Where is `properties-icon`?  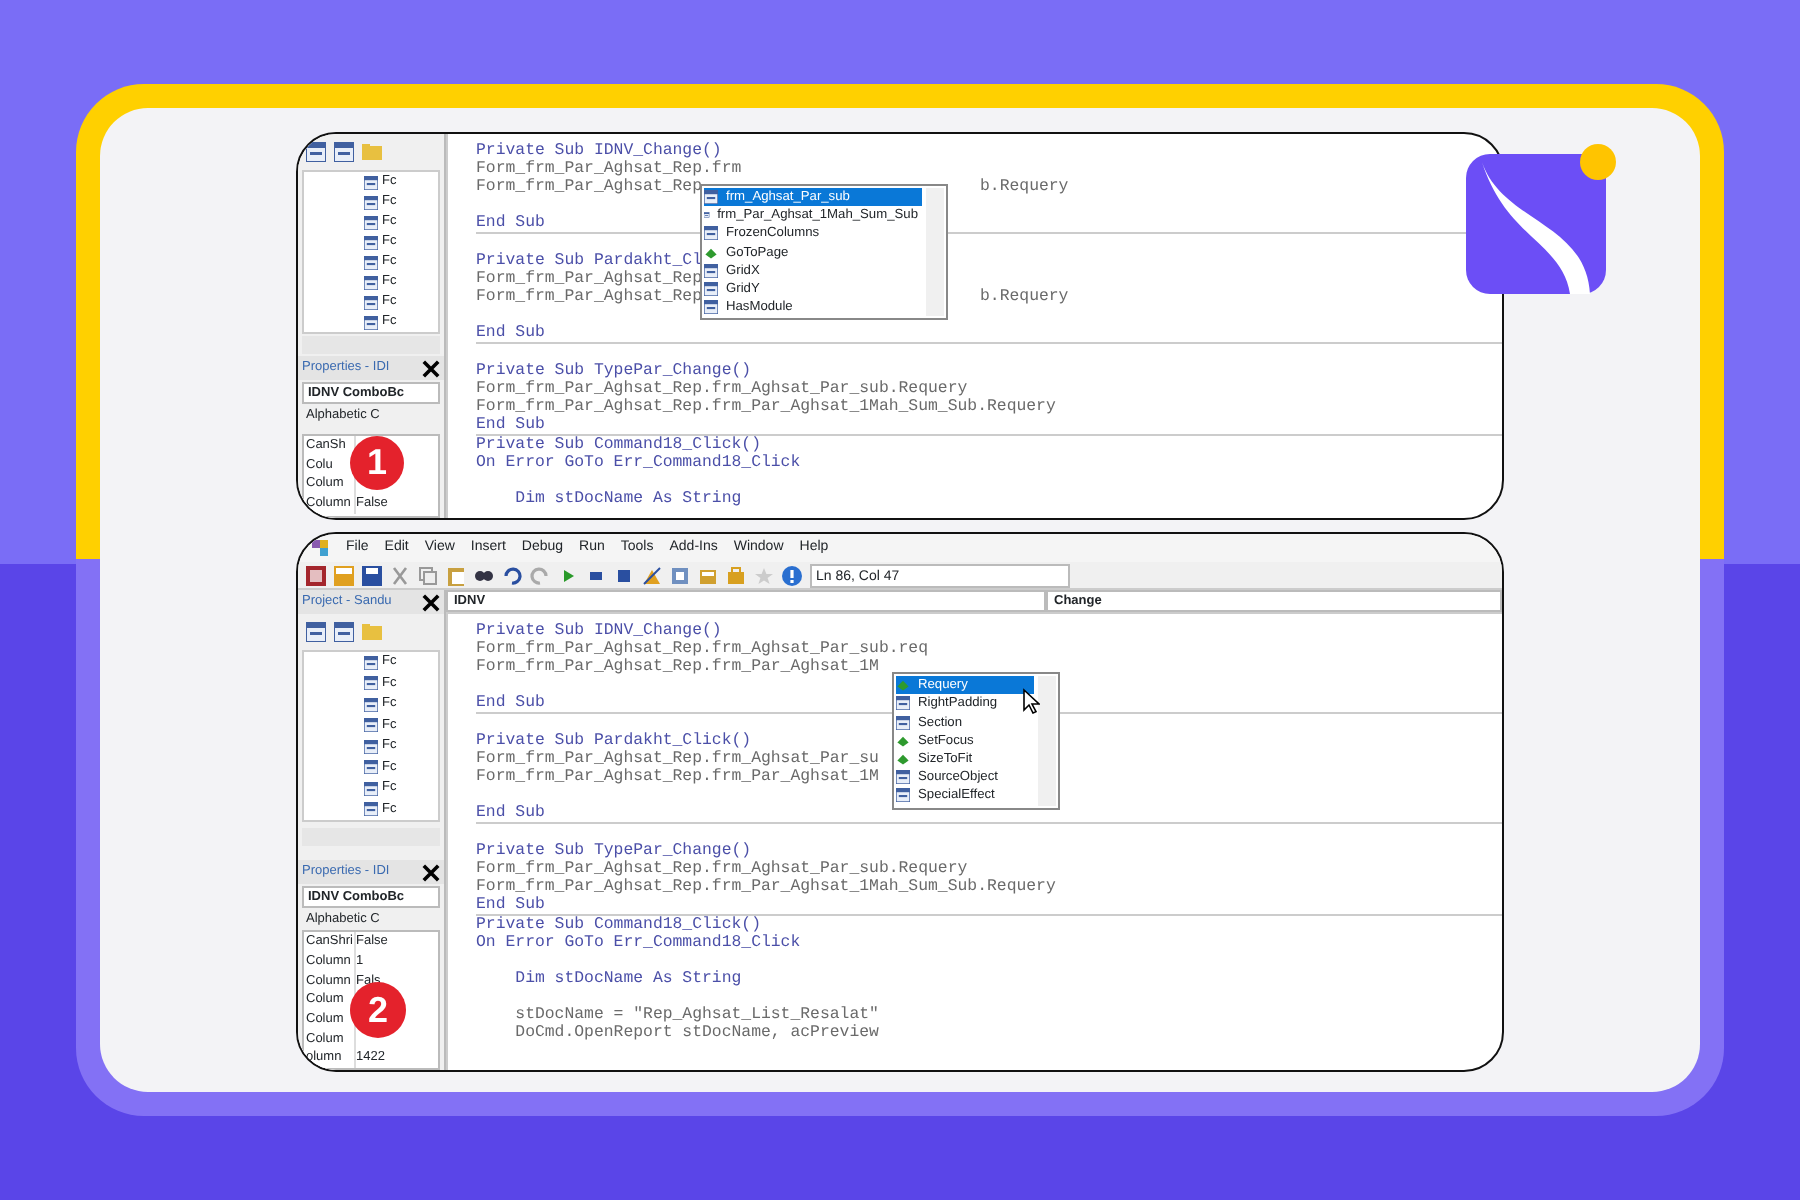 properties-icon is located at coordinates (708, 575).